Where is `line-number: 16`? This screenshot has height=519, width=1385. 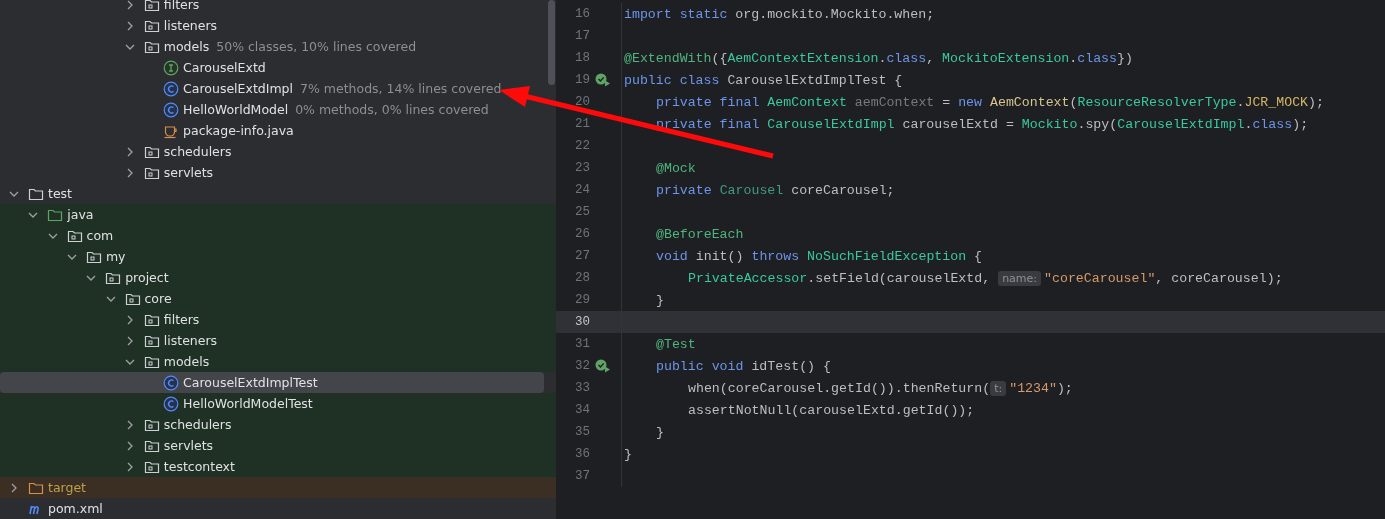
line-number: 16 is located at coordinates (582, 14).